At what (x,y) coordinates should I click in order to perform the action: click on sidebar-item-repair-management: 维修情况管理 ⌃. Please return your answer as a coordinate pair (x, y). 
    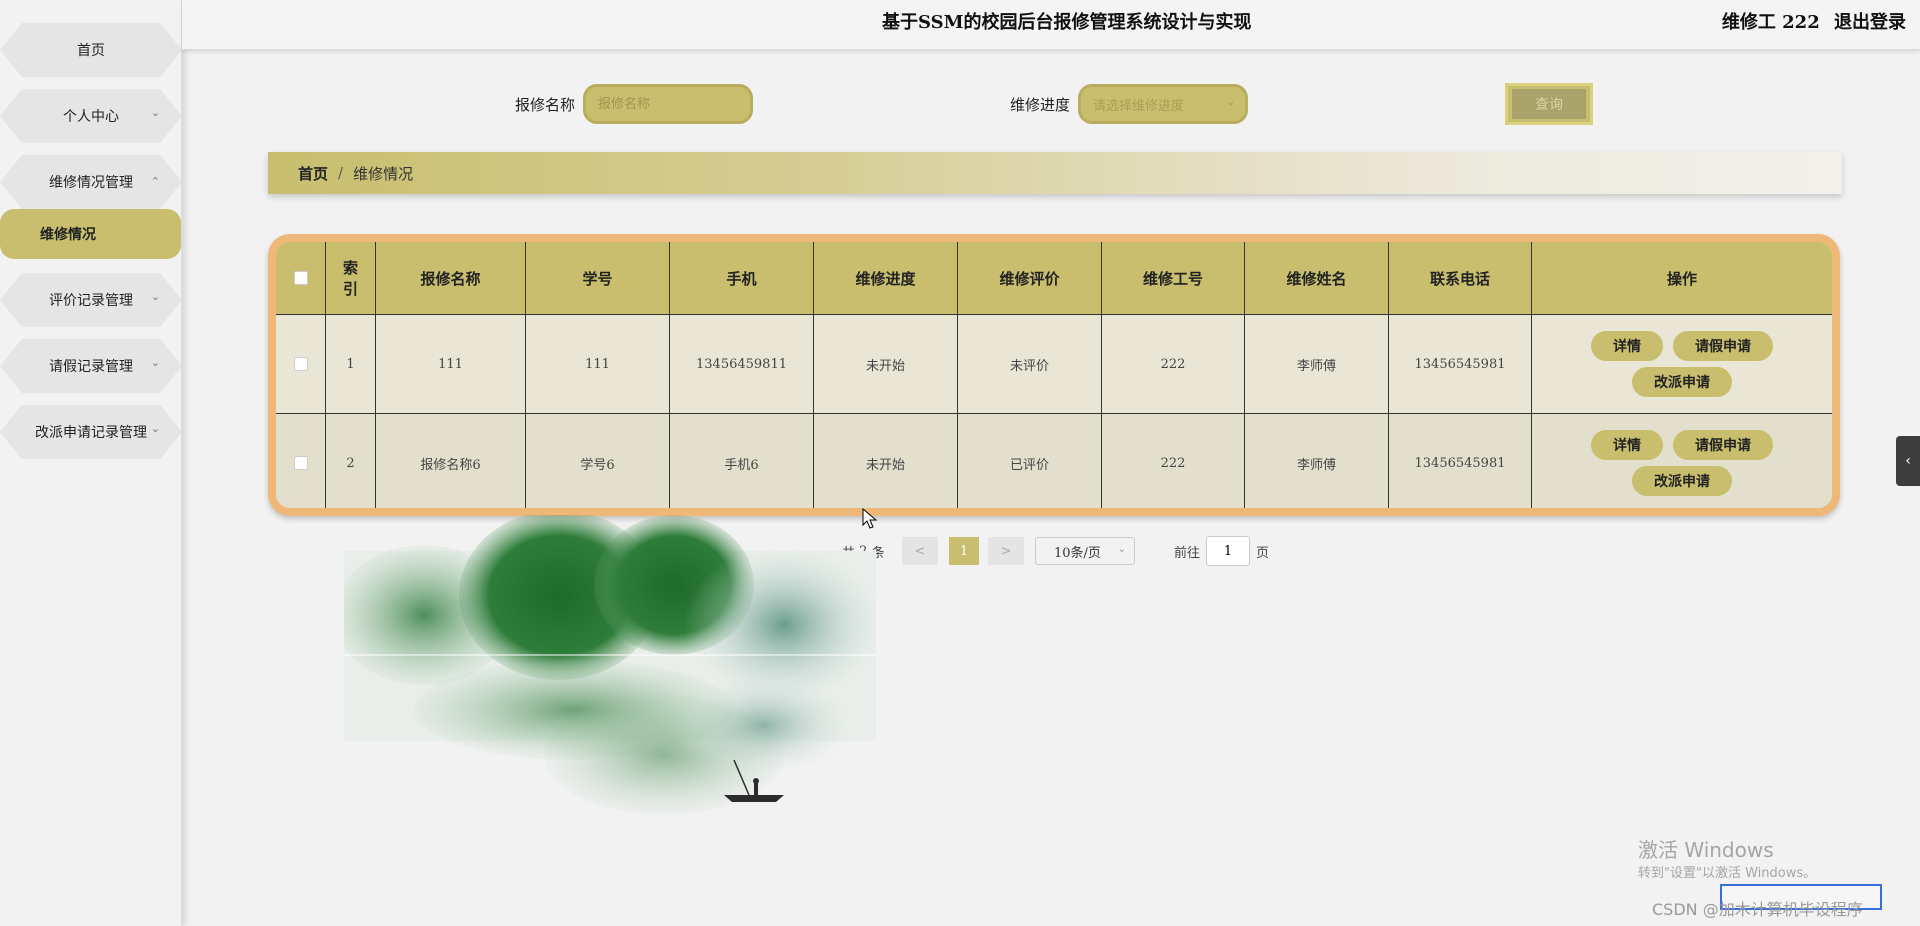
    Looking at the image, I should click on (91, 182).